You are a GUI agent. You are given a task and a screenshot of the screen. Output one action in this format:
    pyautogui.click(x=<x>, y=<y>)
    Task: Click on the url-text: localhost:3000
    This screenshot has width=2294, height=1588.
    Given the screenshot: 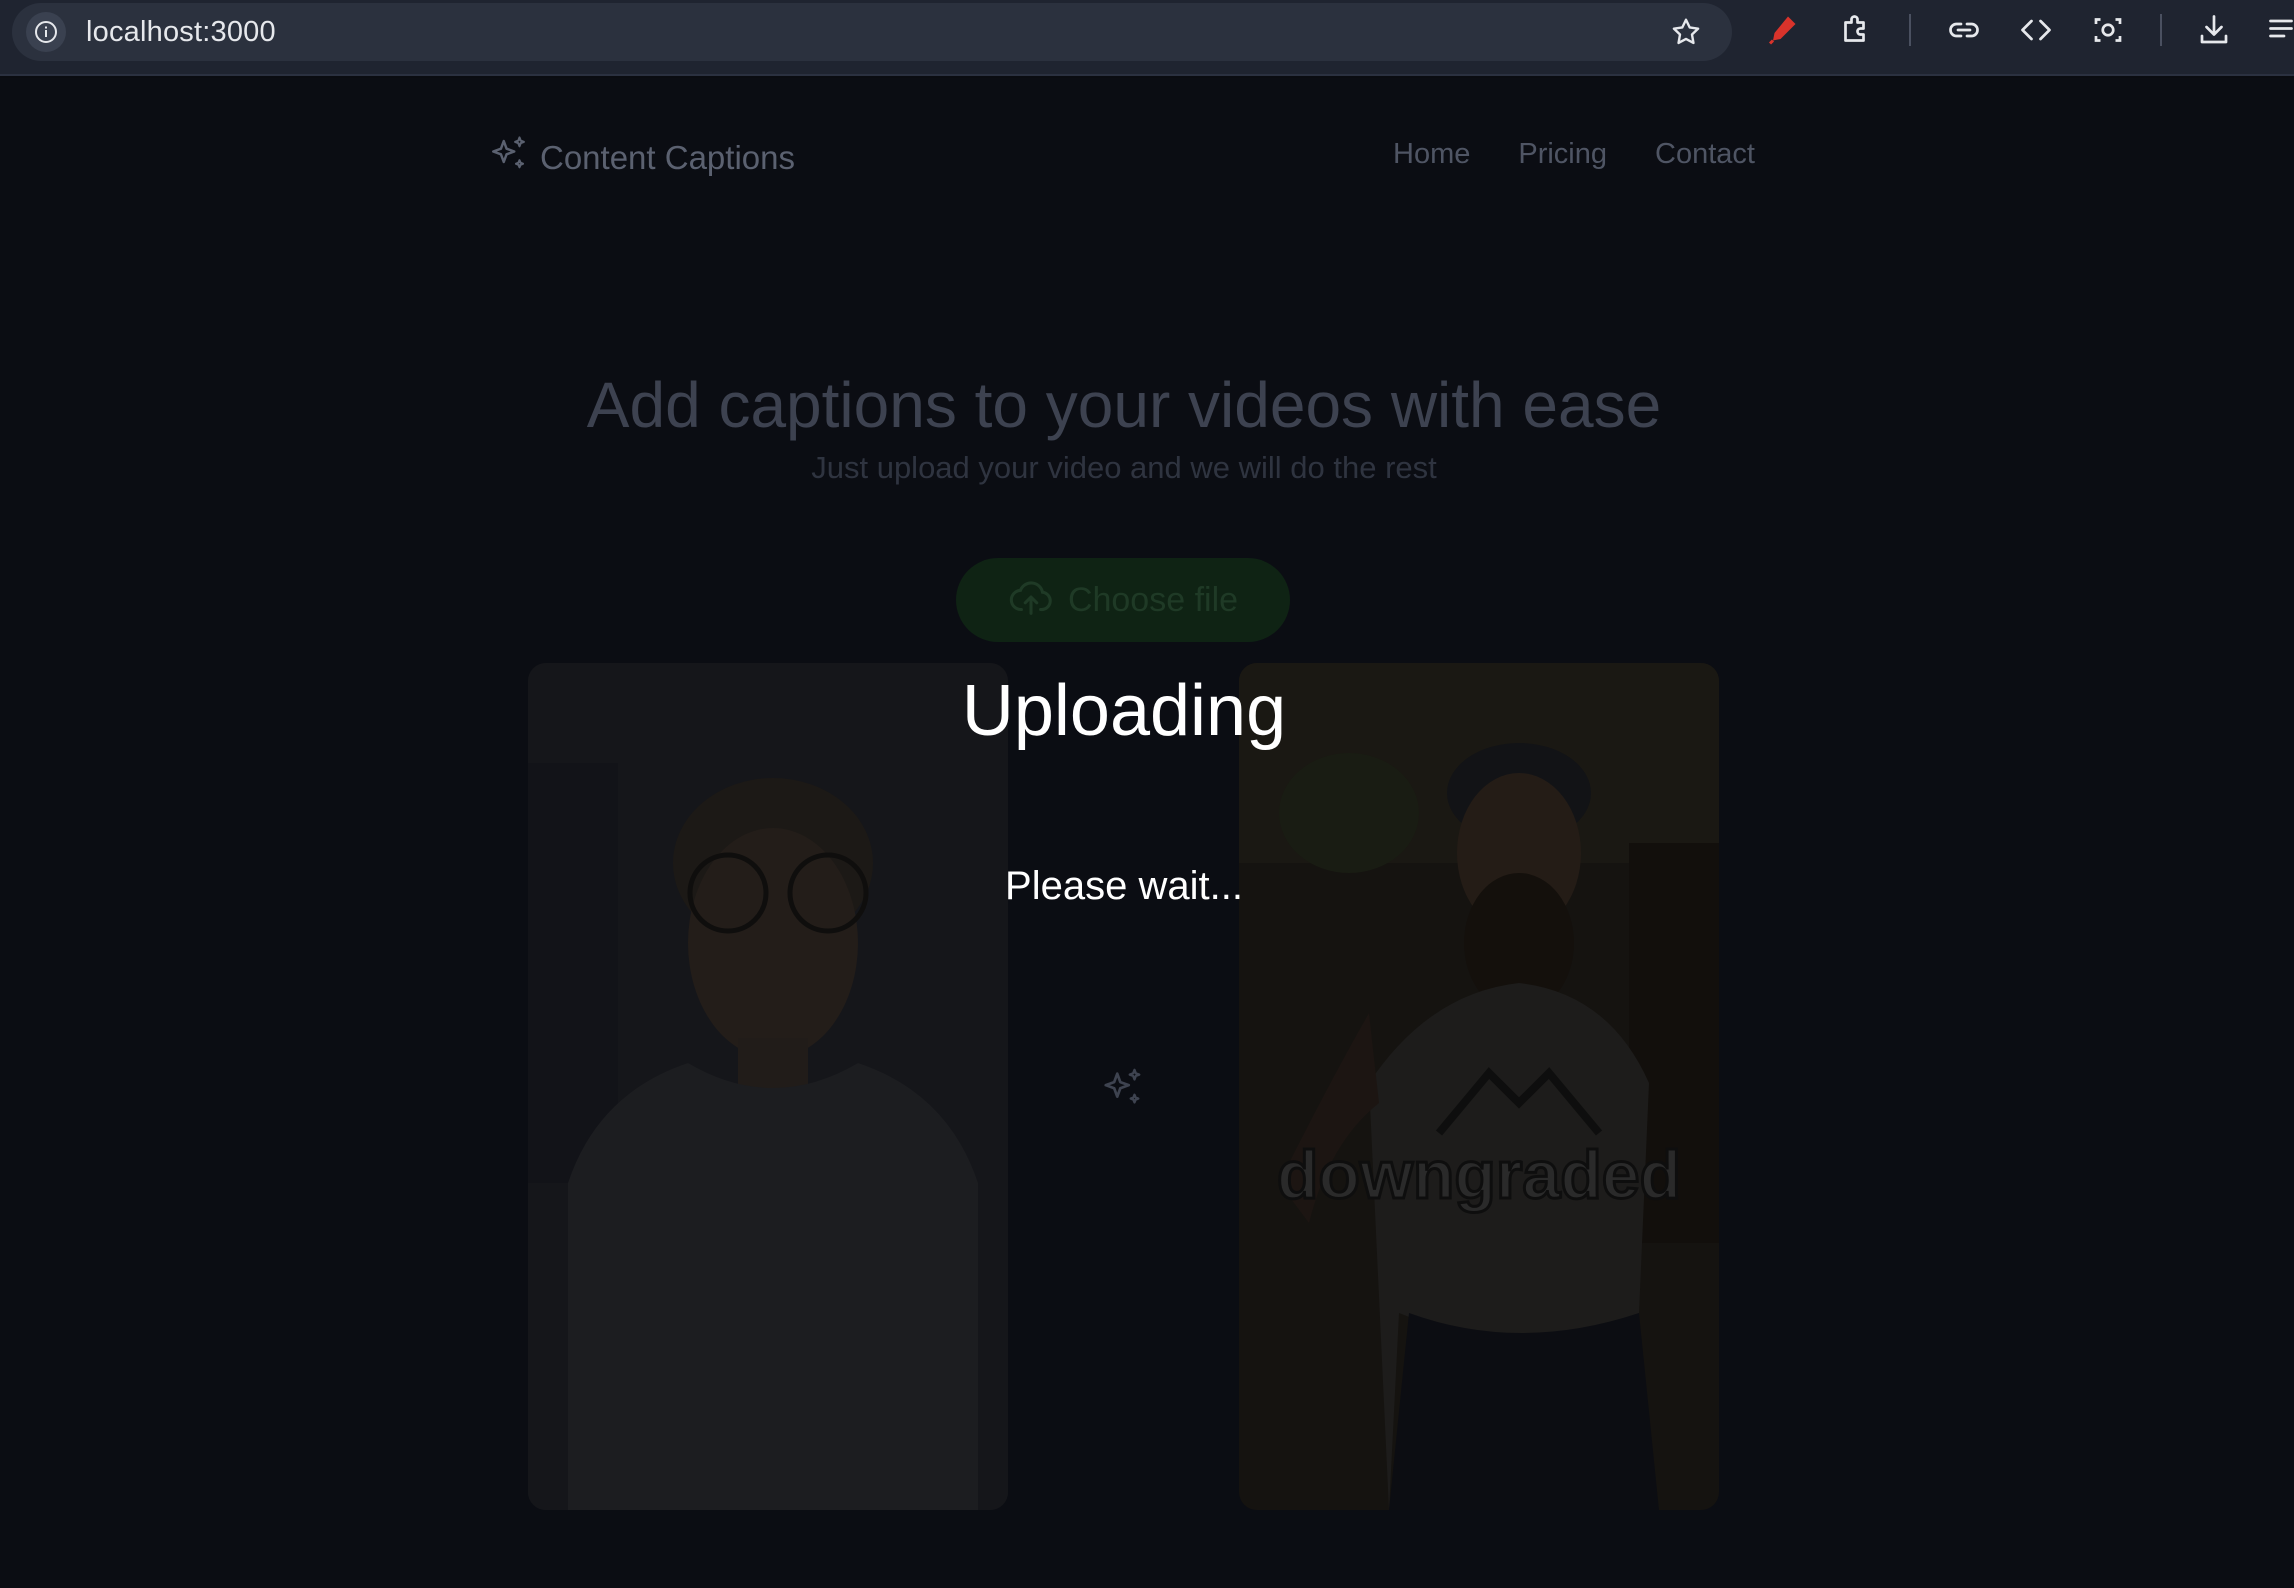 What is the action you would take?
    pyautogui.click(x=181, y=32)
    